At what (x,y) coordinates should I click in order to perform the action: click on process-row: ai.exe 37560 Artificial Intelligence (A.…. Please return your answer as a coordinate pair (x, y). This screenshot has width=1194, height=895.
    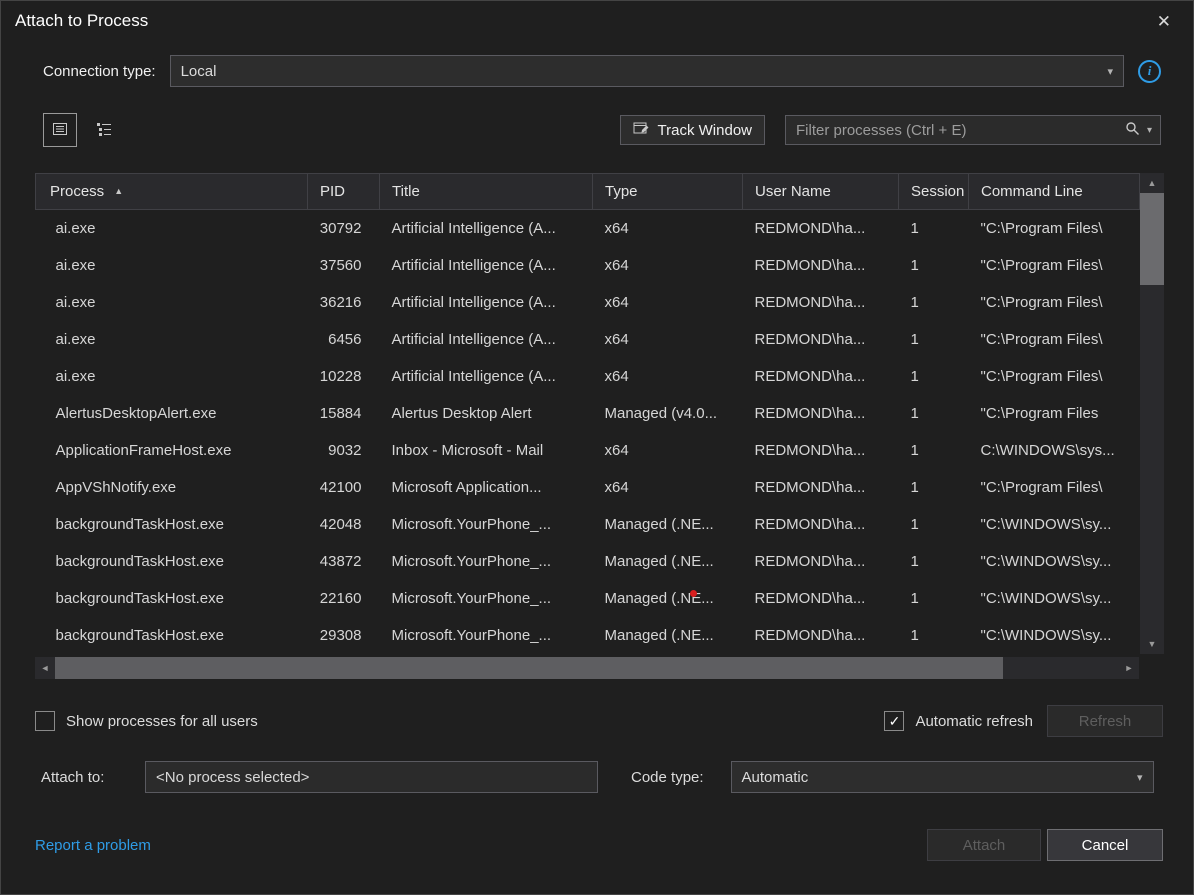
    Looking at the image, I should click on (588, 265).